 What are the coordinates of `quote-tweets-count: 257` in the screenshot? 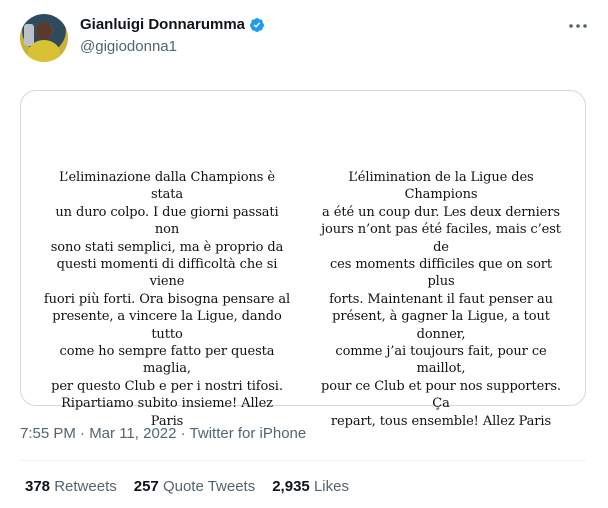 It's located at (146, 486).